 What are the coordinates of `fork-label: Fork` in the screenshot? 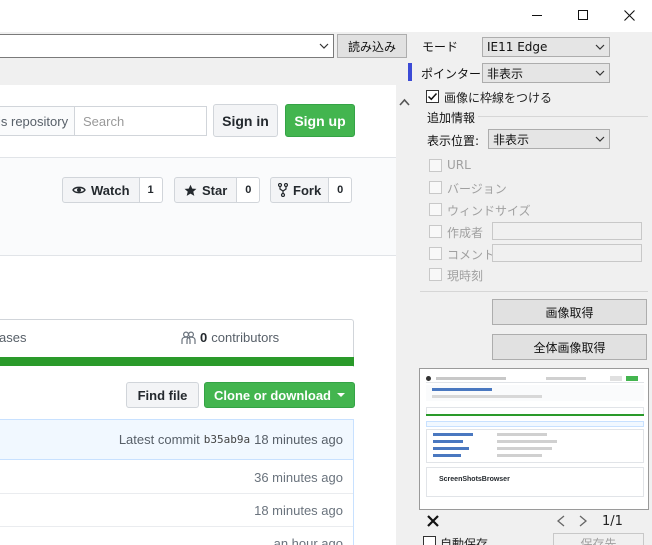 It's located at (307, 190).